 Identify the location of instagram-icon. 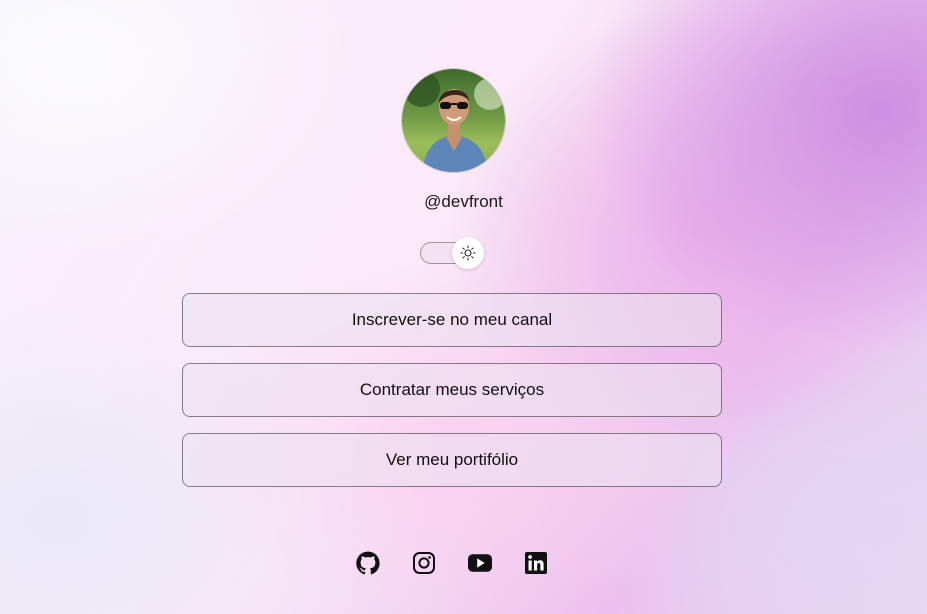
(424, 563).